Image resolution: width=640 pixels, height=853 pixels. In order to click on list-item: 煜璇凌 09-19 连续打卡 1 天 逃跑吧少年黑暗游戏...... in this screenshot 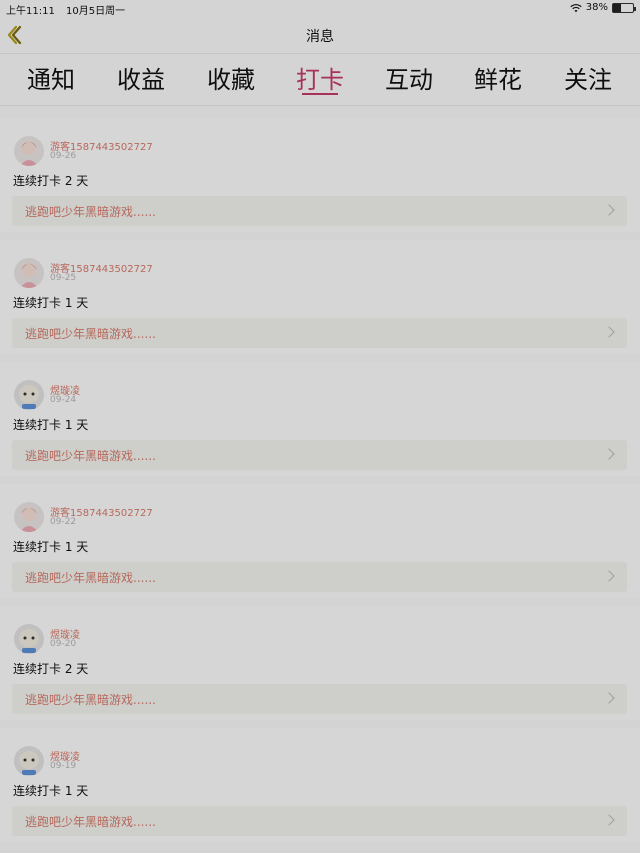, I will do `click(320, 785)`.